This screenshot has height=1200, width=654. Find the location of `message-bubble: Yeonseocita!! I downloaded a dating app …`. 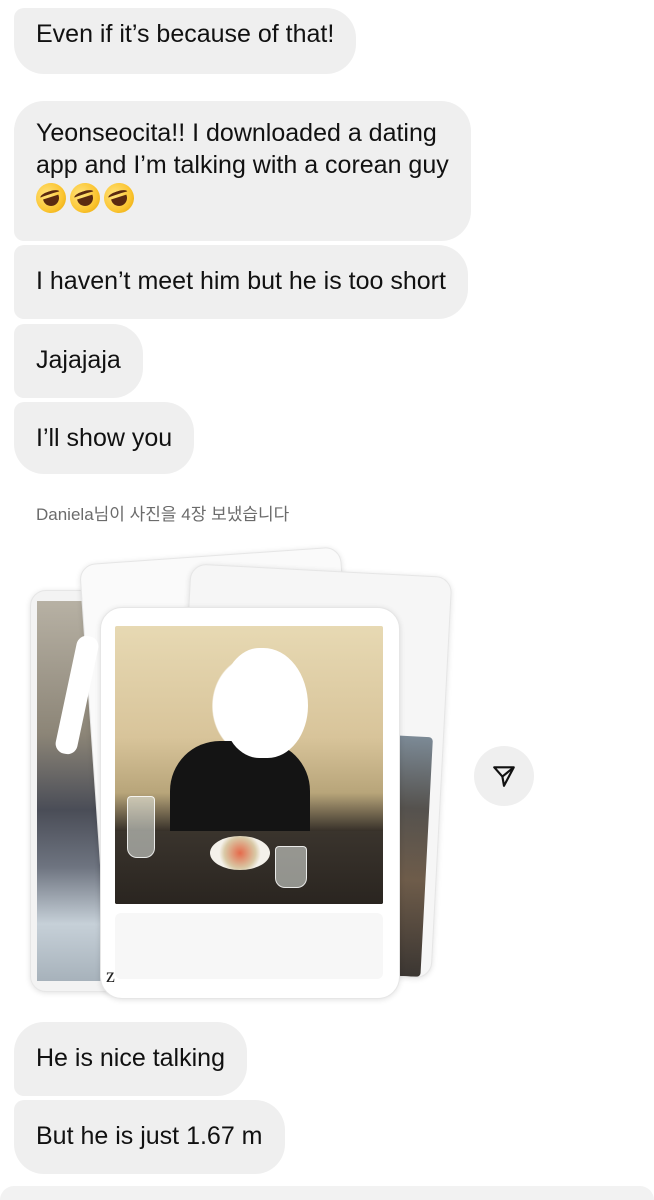

message-bubble: Yeonseocita!! I downloaded a dating app … is located at coordinates (242, 171).